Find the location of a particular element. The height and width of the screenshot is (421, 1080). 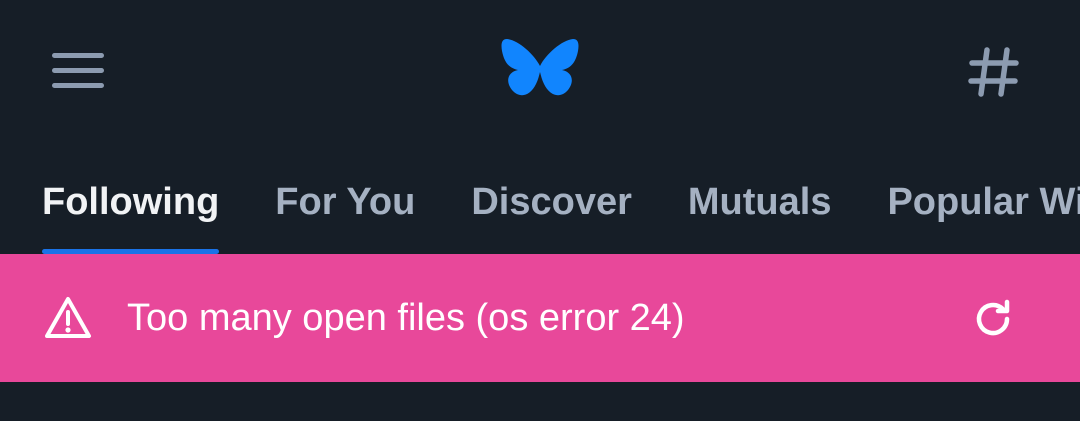

tab-popular-with-friends: Popular With Friends is located at coordinates (969, 202).